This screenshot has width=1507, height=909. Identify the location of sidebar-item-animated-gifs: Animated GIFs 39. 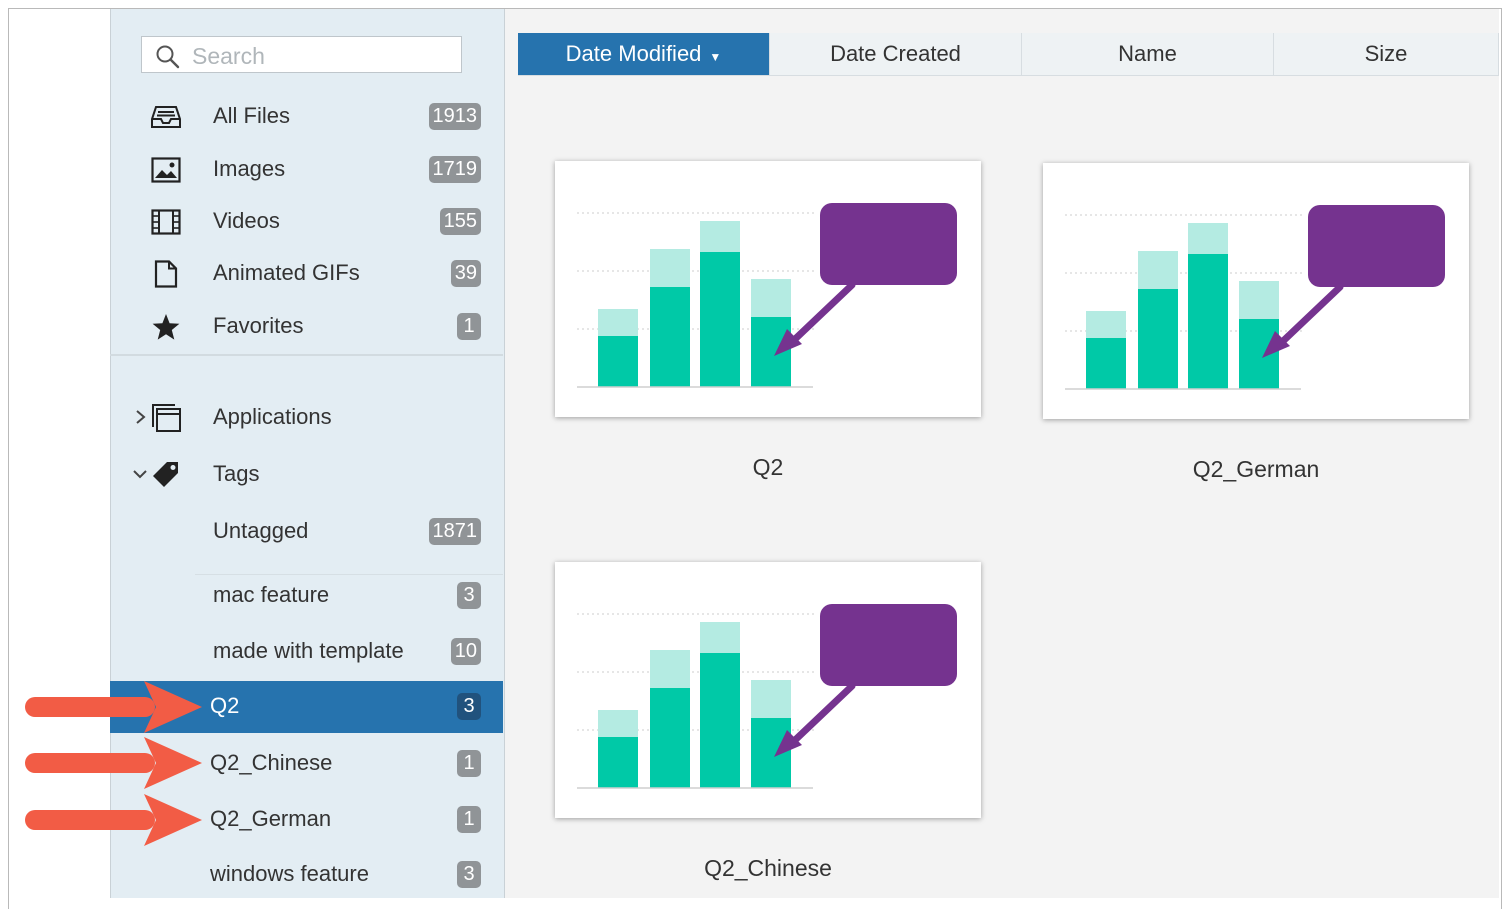
(306, 274).